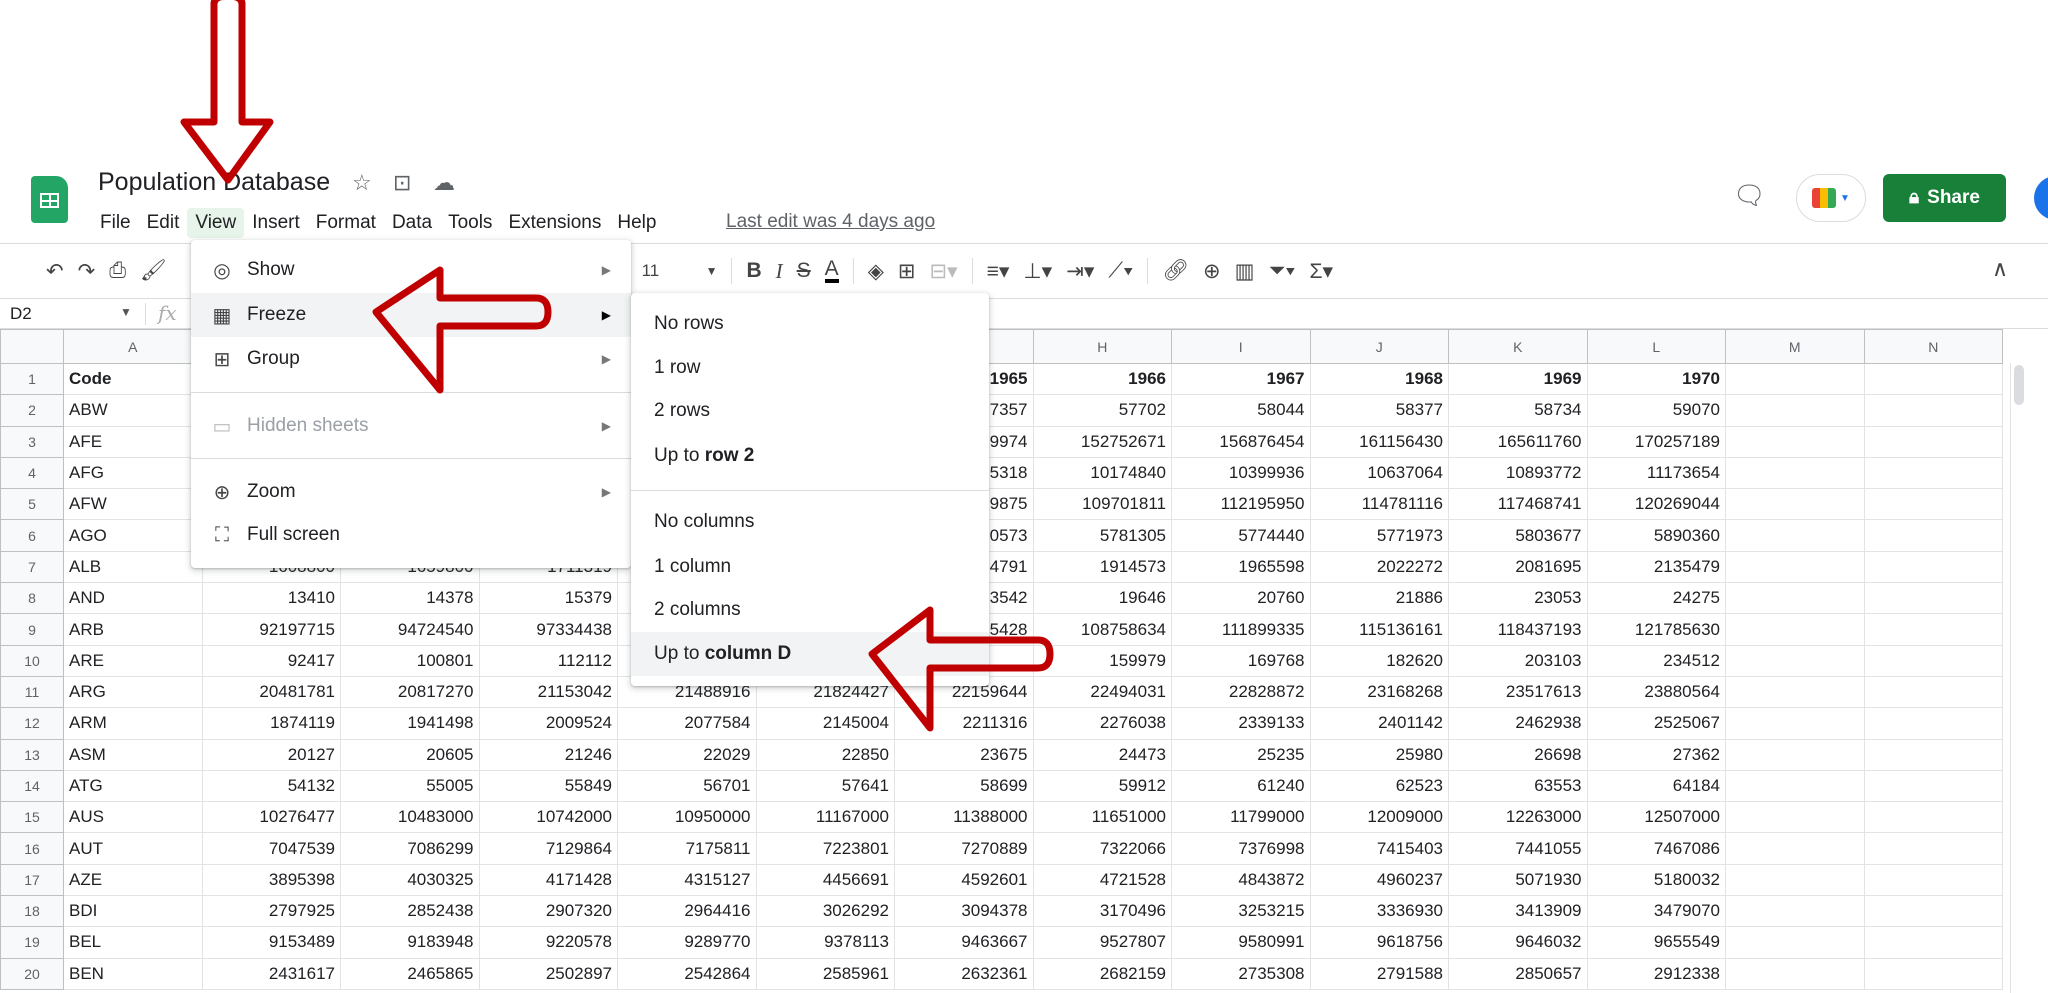  Describe the element at coordinates (227, 92) in the screenshot. I see `down-arrow-annotation` at that location.